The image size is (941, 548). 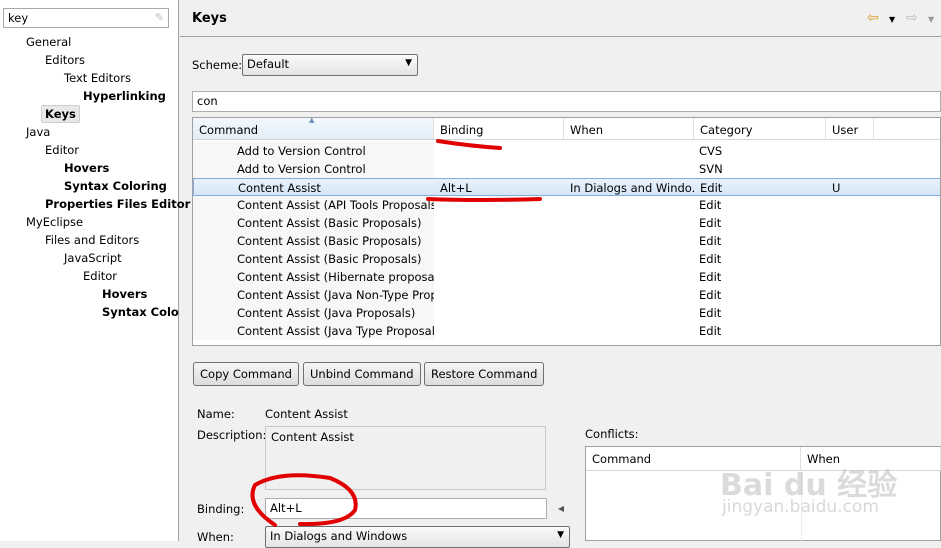 I want to click on tree-item: Properties Files Editor, so click(x=117, y=204).